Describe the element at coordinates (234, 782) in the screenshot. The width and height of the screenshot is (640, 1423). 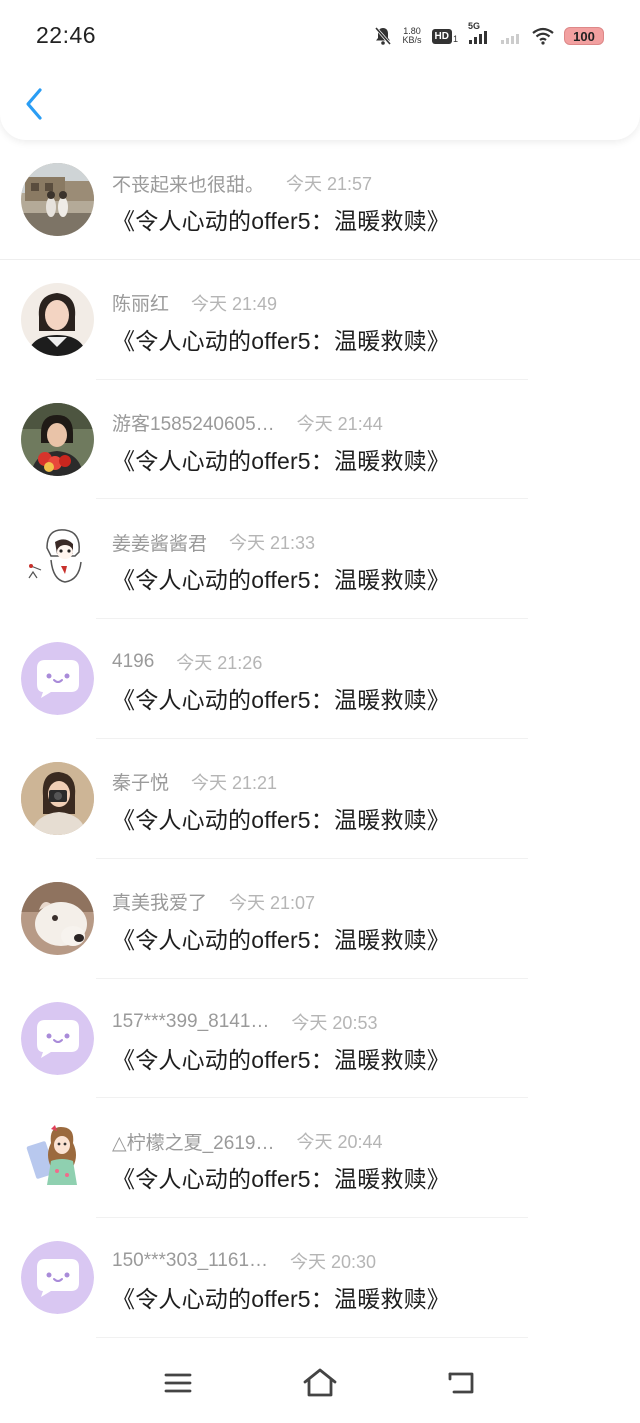
I see `timestamp: 今天 21:21` at that location.